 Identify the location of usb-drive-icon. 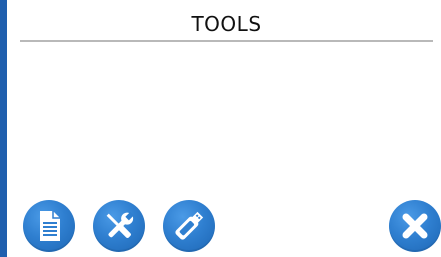
(189, 225).